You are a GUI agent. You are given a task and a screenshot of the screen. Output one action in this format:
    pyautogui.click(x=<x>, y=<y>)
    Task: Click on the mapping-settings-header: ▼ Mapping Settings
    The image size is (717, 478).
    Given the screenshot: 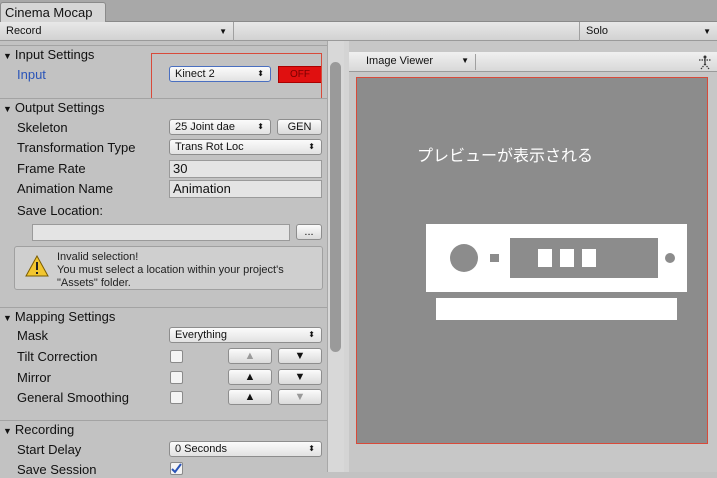 What is the action you would take?
    pyautogui.click(x=163, y=317)
    